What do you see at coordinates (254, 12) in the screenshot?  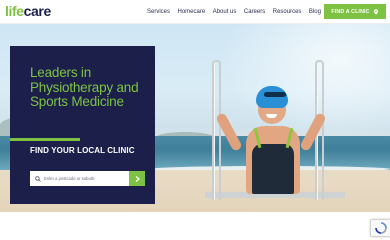 I see `nav-careers: Careers` at bounding box center [254, 12].